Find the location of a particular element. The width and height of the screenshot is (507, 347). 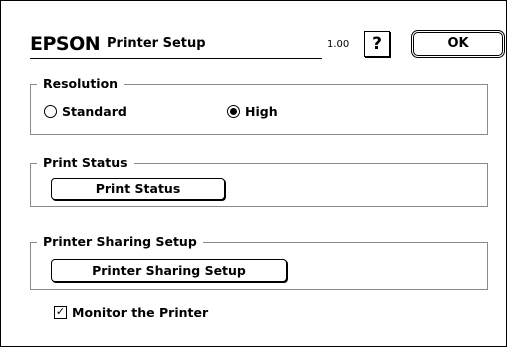

radio-high: High is located at coordinates (252, 111).